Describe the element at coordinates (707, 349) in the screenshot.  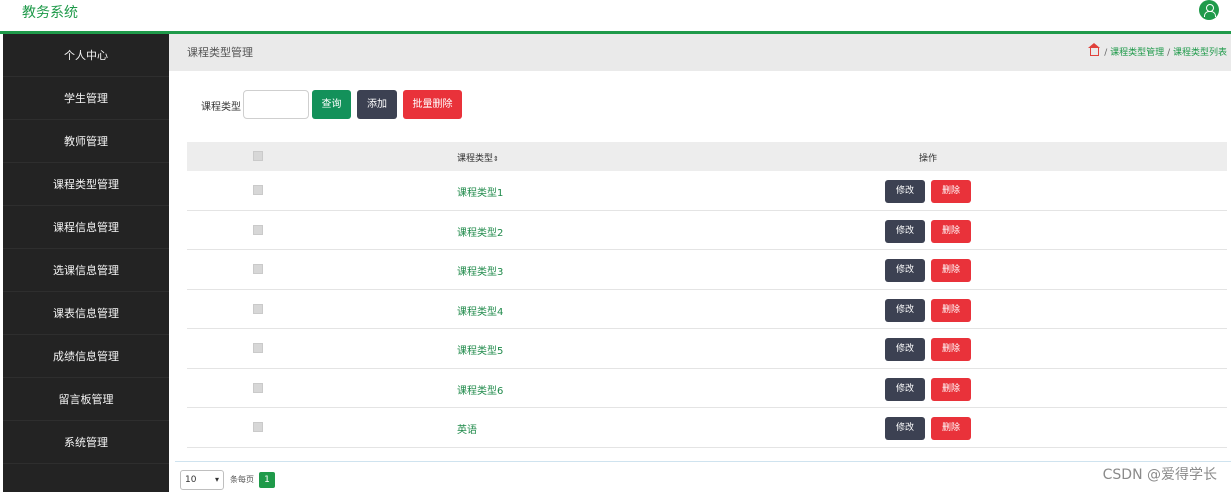
I see `table-row: 课程类型5 修改 删除` at that location.